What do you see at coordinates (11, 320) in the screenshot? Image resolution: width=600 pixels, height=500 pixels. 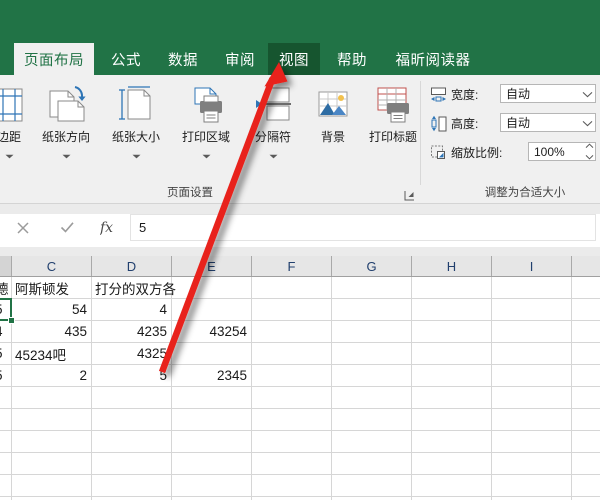 I see `fill-handle` at bounding box center [11, 320].